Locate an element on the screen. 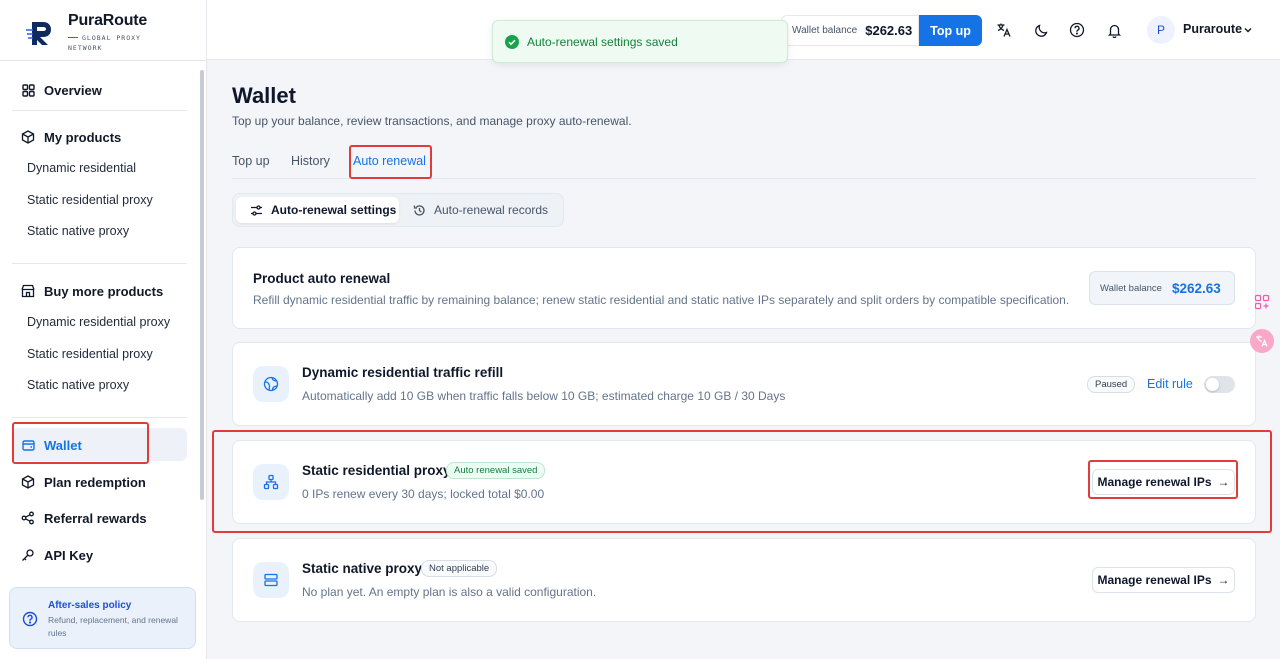  sidebar-item-buy-dynamic: Dynamic residential proxy is located at coordinates (100, 322).